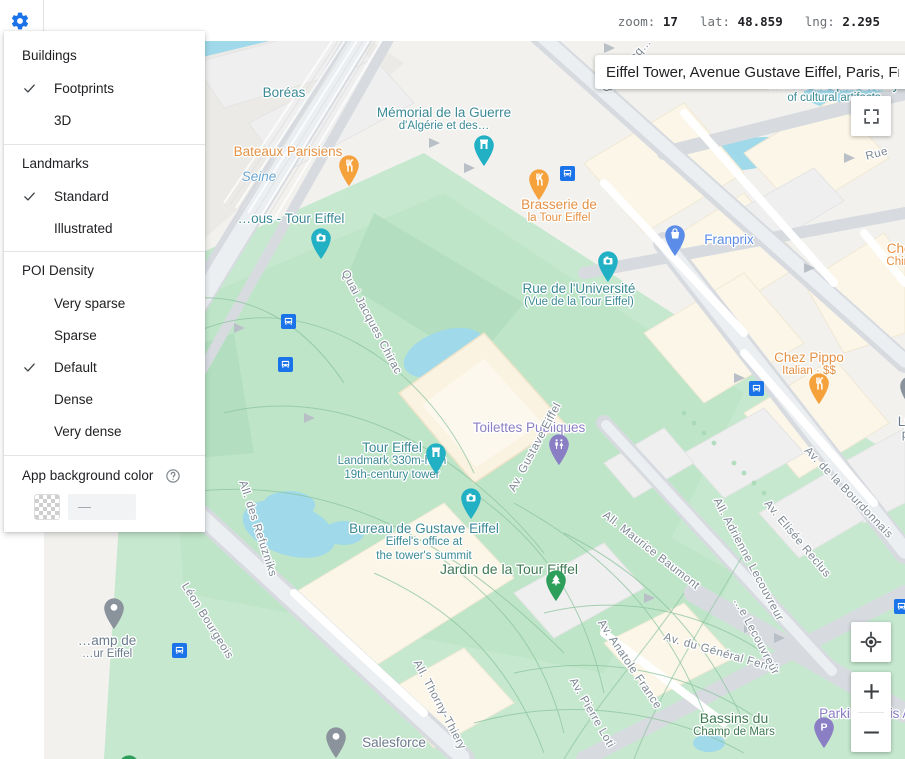 The width and height of the screenshot is (905, 759). I want to click on landmark-marker-icon, so click(436, 458).